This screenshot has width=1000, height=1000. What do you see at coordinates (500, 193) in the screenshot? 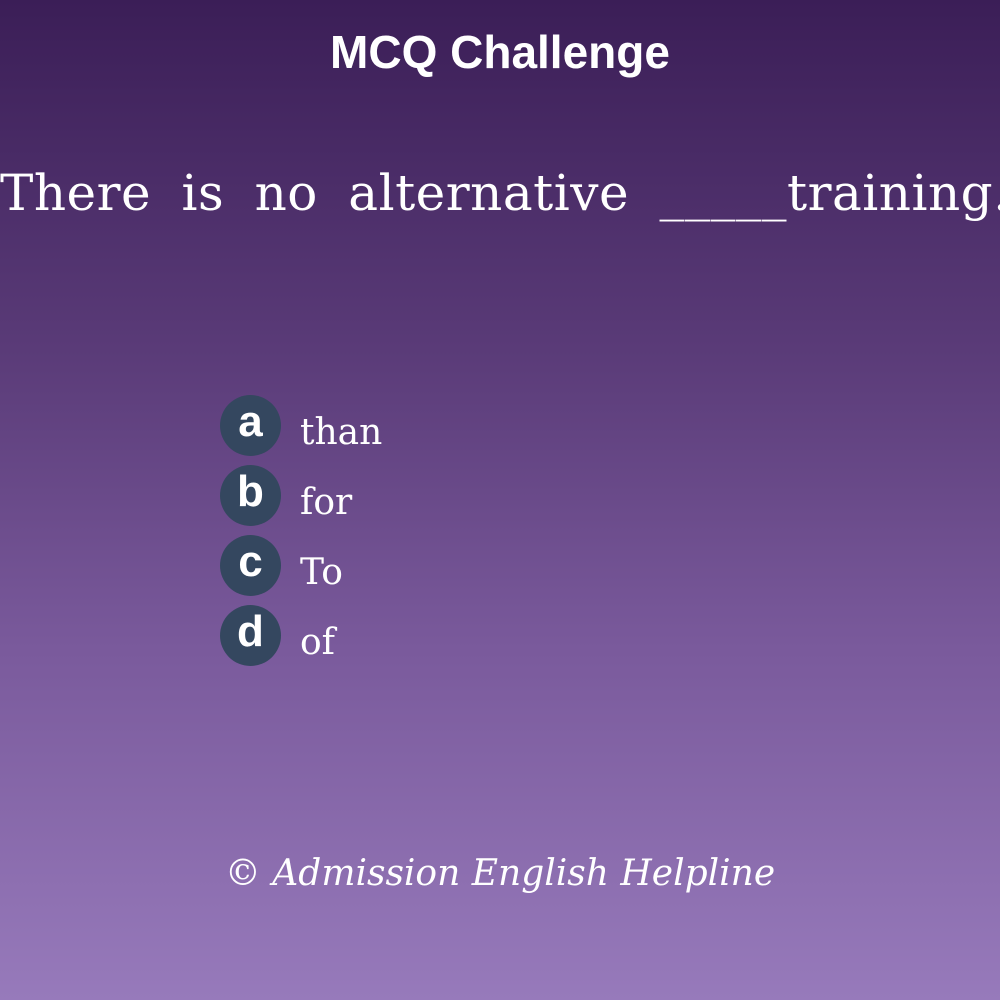
I see `question-text: There is no alternative _____training.` at bounding box center [500, 193].